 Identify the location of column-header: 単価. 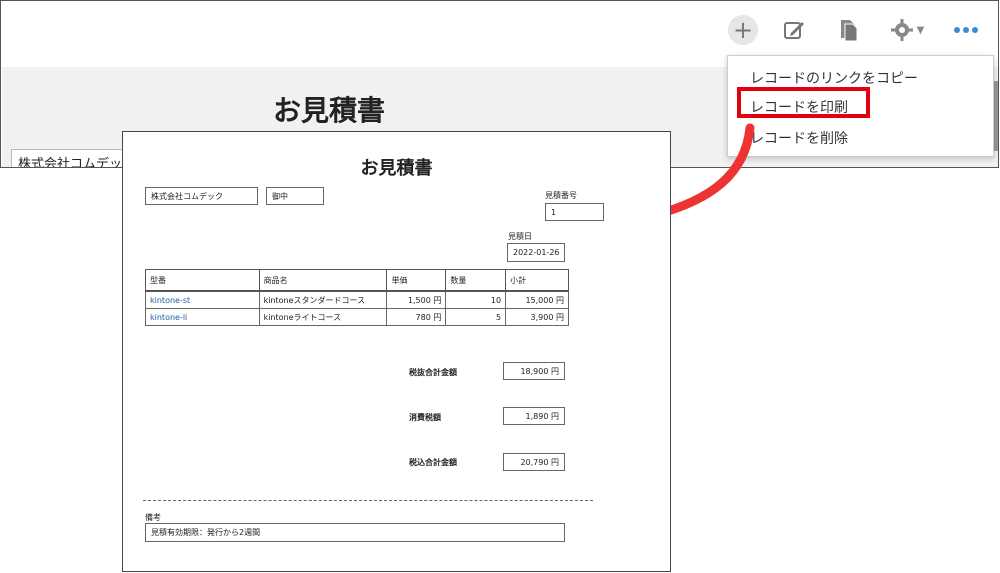
(416, 280).